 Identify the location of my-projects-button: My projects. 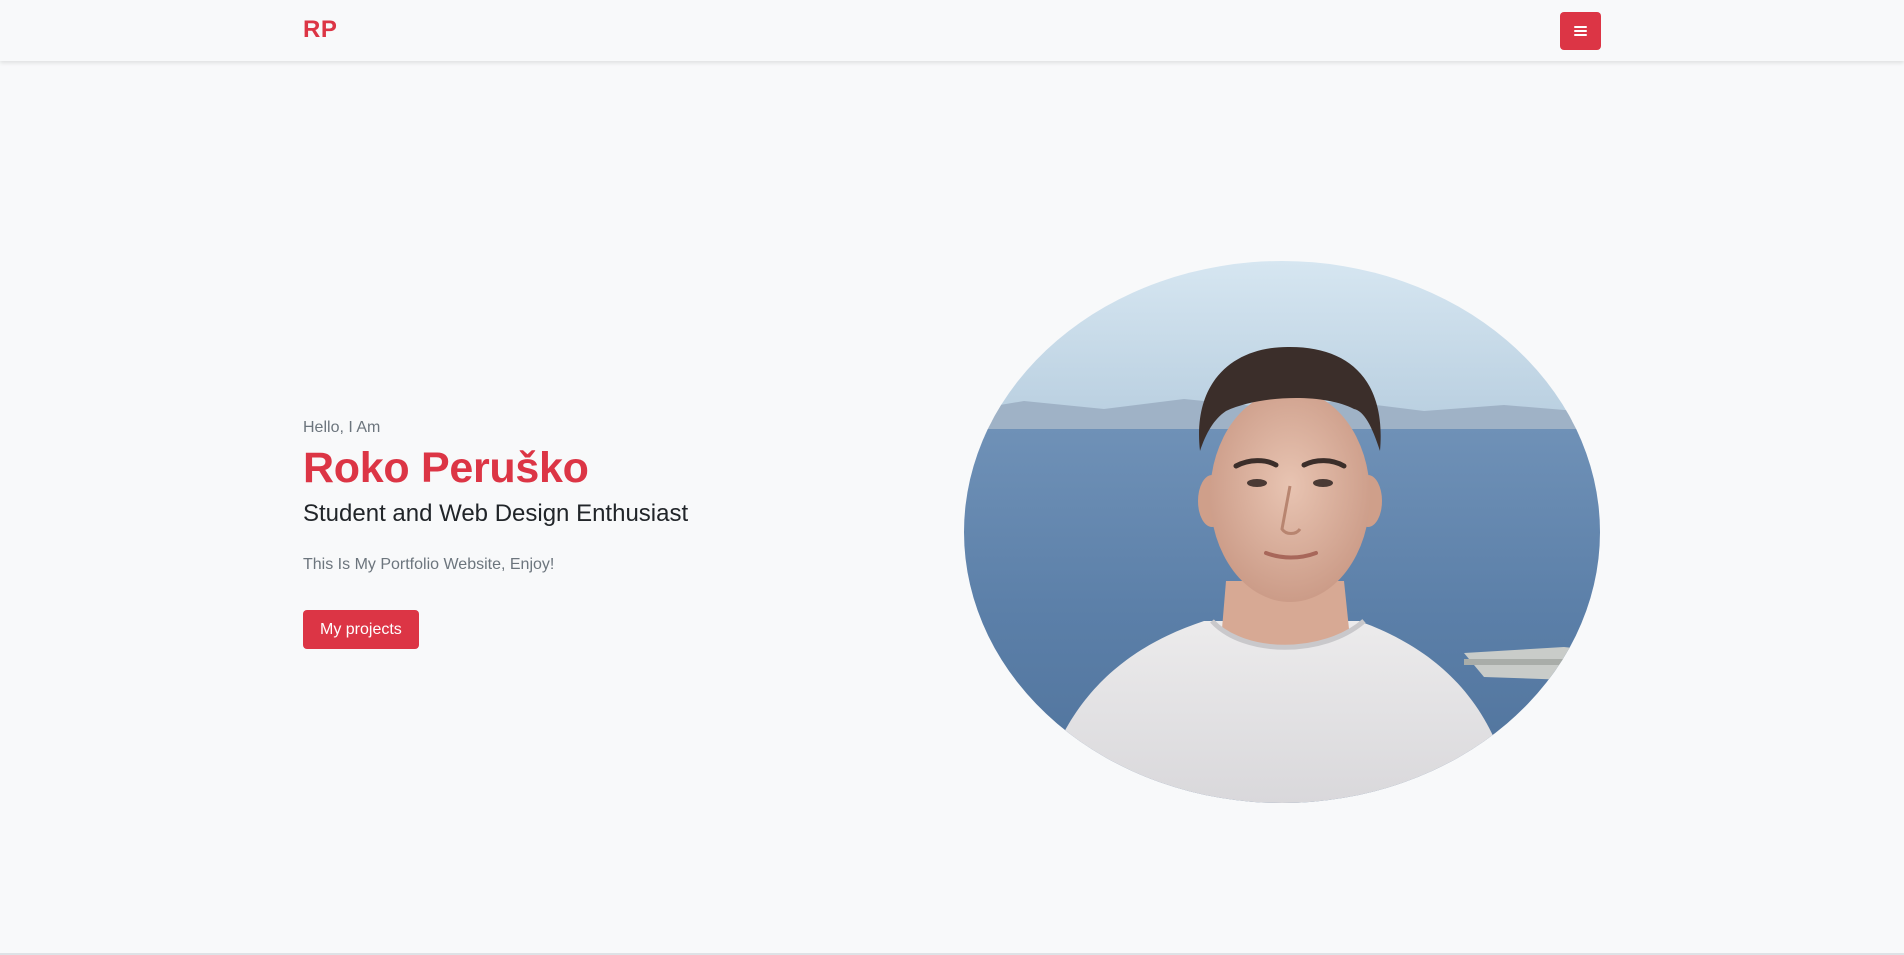
(361, 629).